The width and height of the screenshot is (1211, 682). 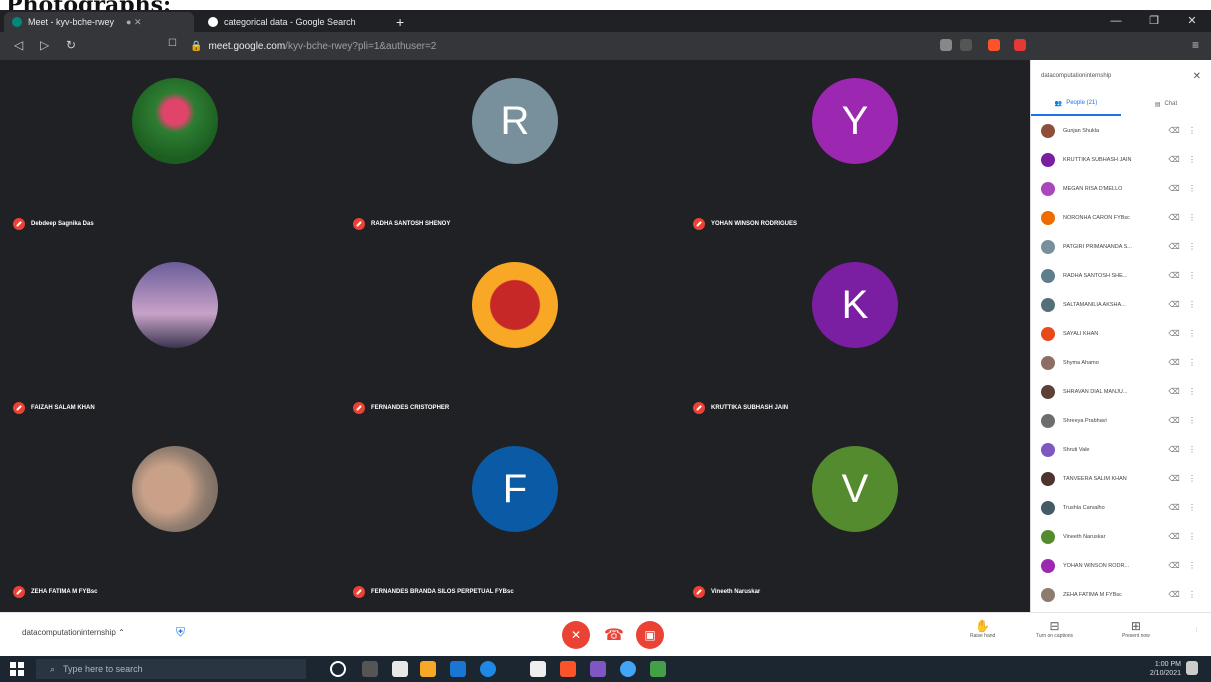 What do you see at coordinates (175, 520) in the screenshot?
I see `participant-tile: ZEHA FATIMA M FYBsc` at bounding box center [175, 520].